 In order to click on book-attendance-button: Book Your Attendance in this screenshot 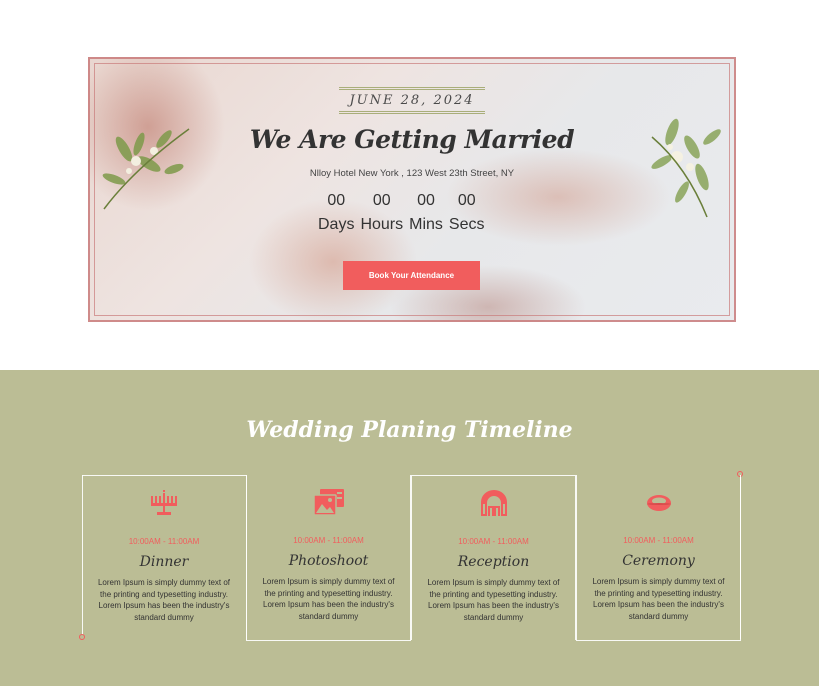, I will do `click(411, 275)`.